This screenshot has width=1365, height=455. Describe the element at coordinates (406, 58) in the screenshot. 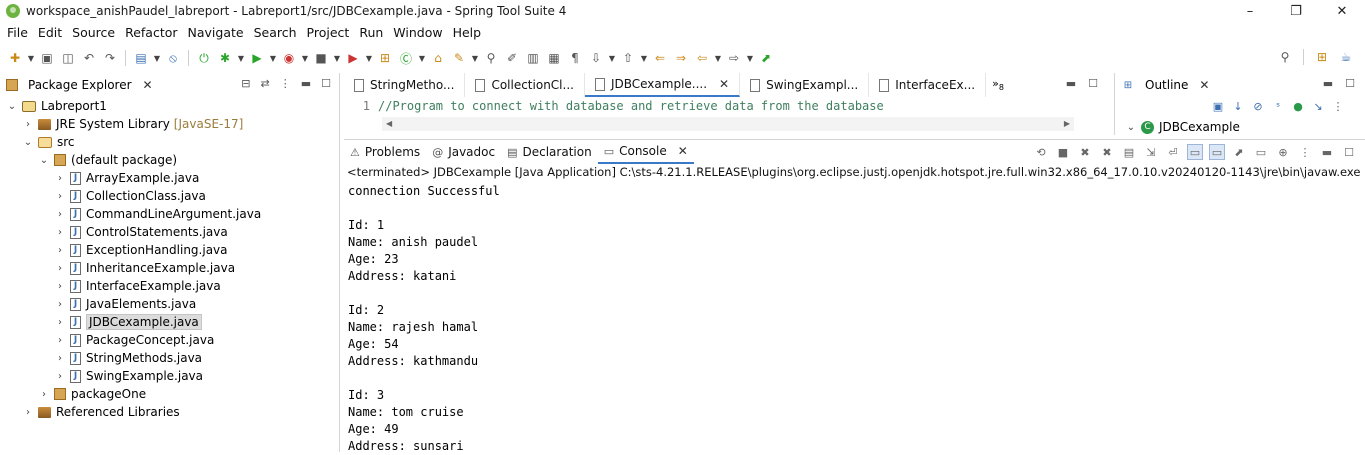

I see `new-class-icon: Ⓒ` at that location.